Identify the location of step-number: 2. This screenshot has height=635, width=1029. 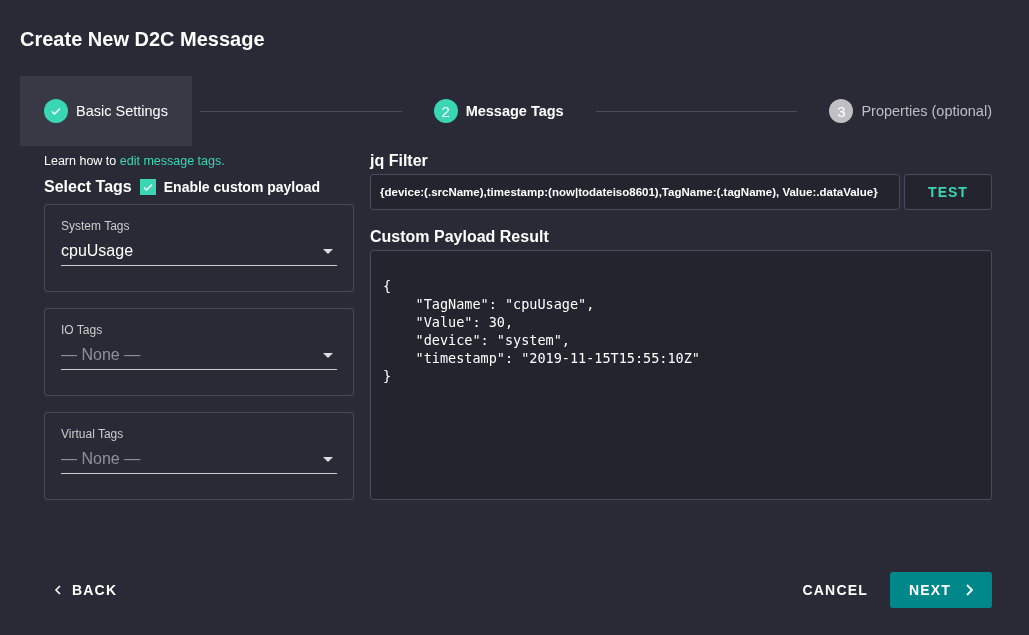
(445, 111).